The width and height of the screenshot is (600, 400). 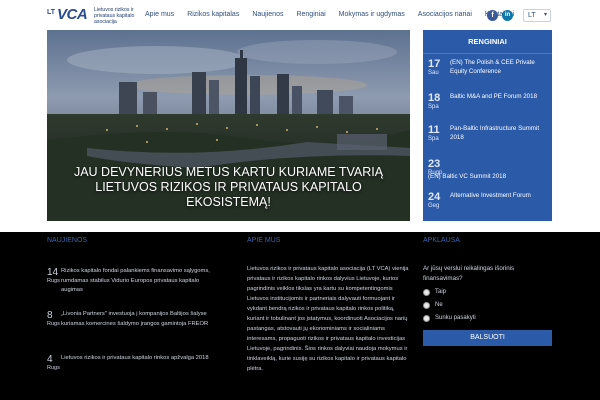 I want to click on news-day: 8, so click(x=50, y=315).